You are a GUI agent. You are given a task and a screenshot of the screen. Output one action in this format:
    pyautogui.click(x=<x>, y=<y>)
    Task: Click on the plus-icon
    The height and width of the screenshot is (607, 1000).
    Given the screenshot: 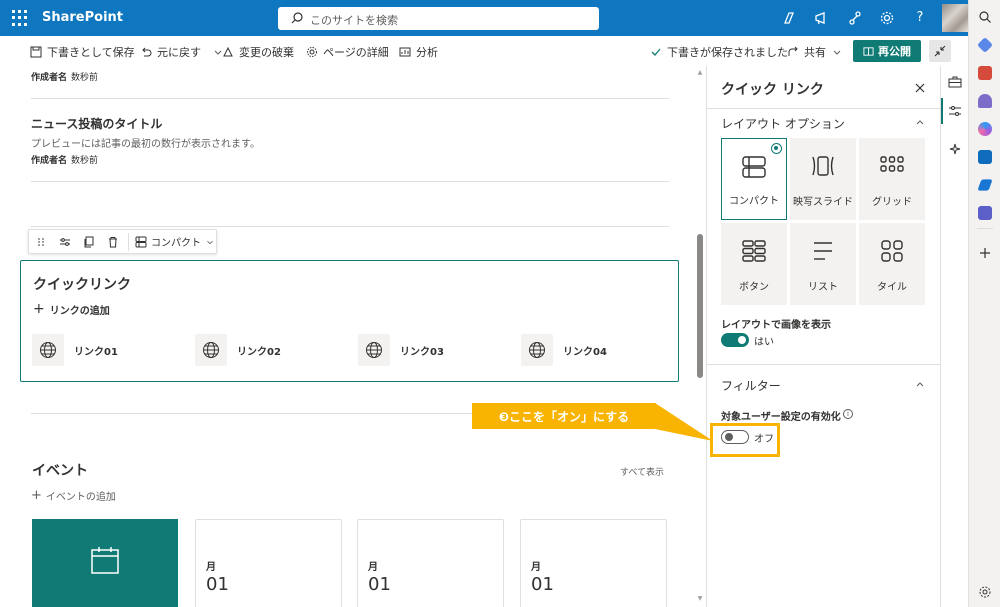 What is the action you would take?
    pyautogui.click(x=985, y=253)
    